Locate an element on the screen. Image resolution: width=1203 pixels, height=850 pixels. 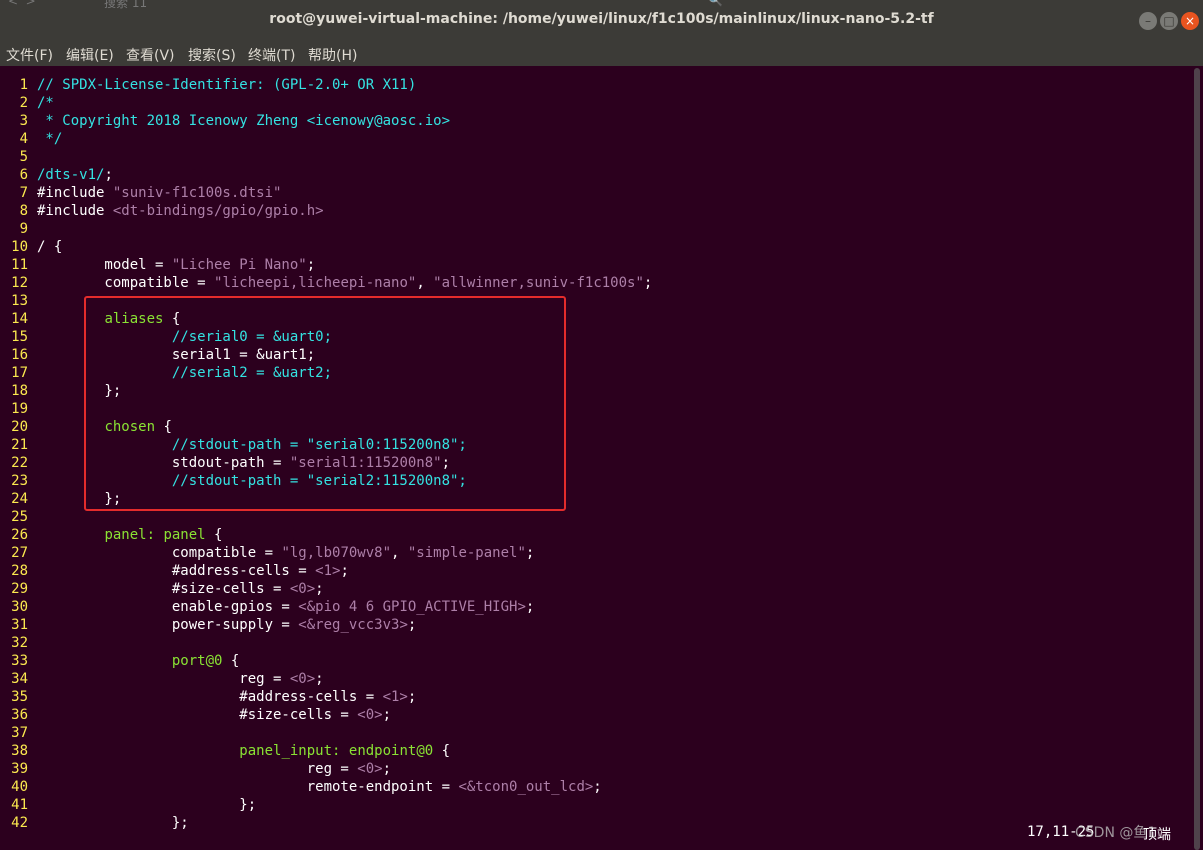
scroll-position: 顶端 is located at coordinates (1157, 835).